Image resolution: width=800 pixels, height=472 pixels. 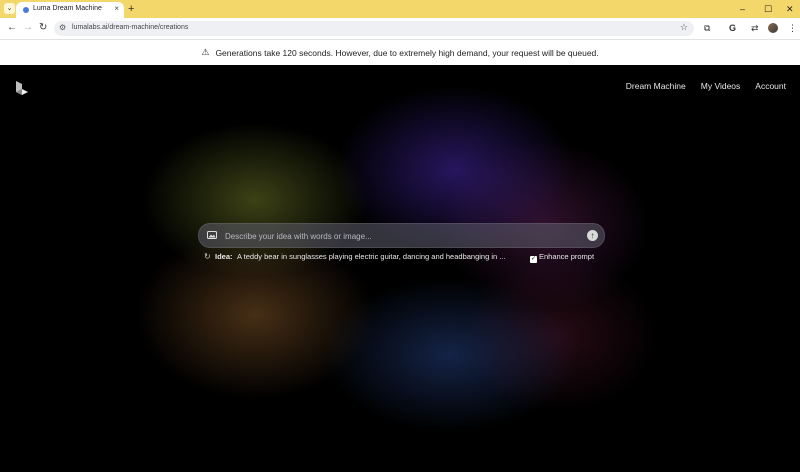 I want to click on warning-icon: ⚠, so click(x=205, y=52).